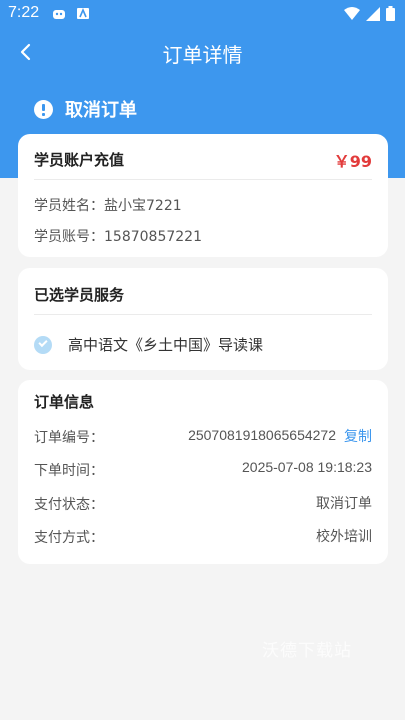  Describe the element at coordinates (352, 161) in the screenshot. I see `price: ￥99` at that location.